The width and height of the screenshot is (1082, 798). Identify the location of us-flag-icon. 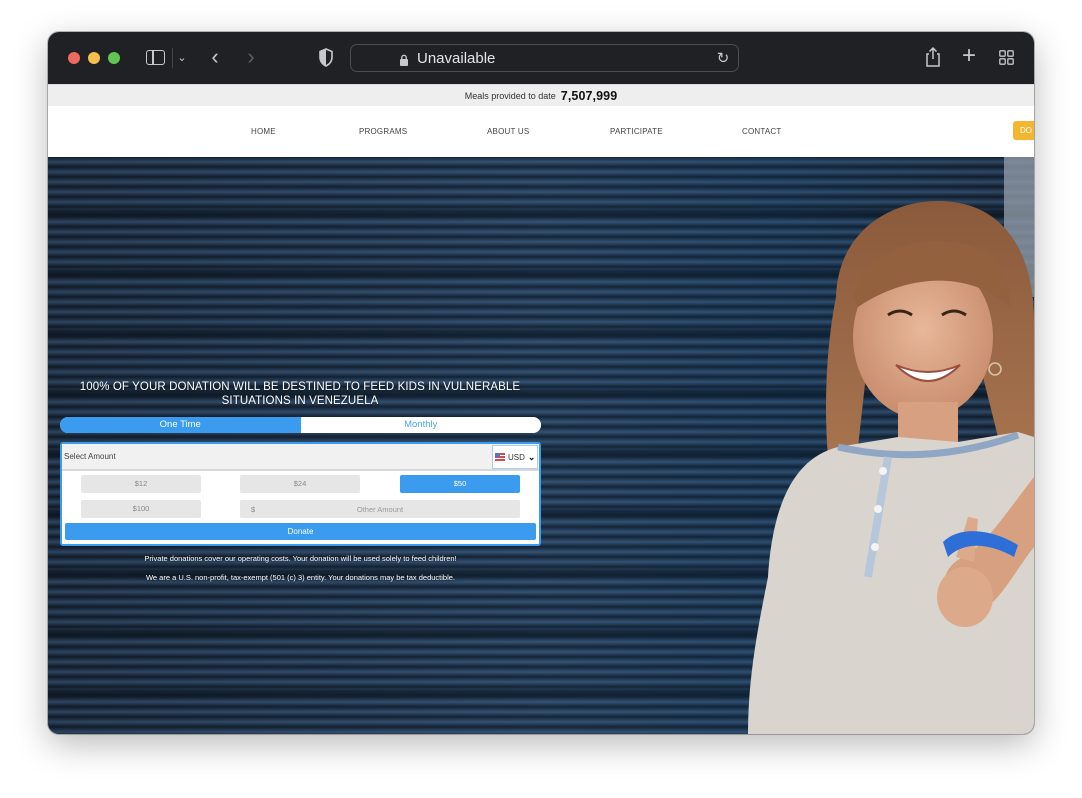
(500, 457).